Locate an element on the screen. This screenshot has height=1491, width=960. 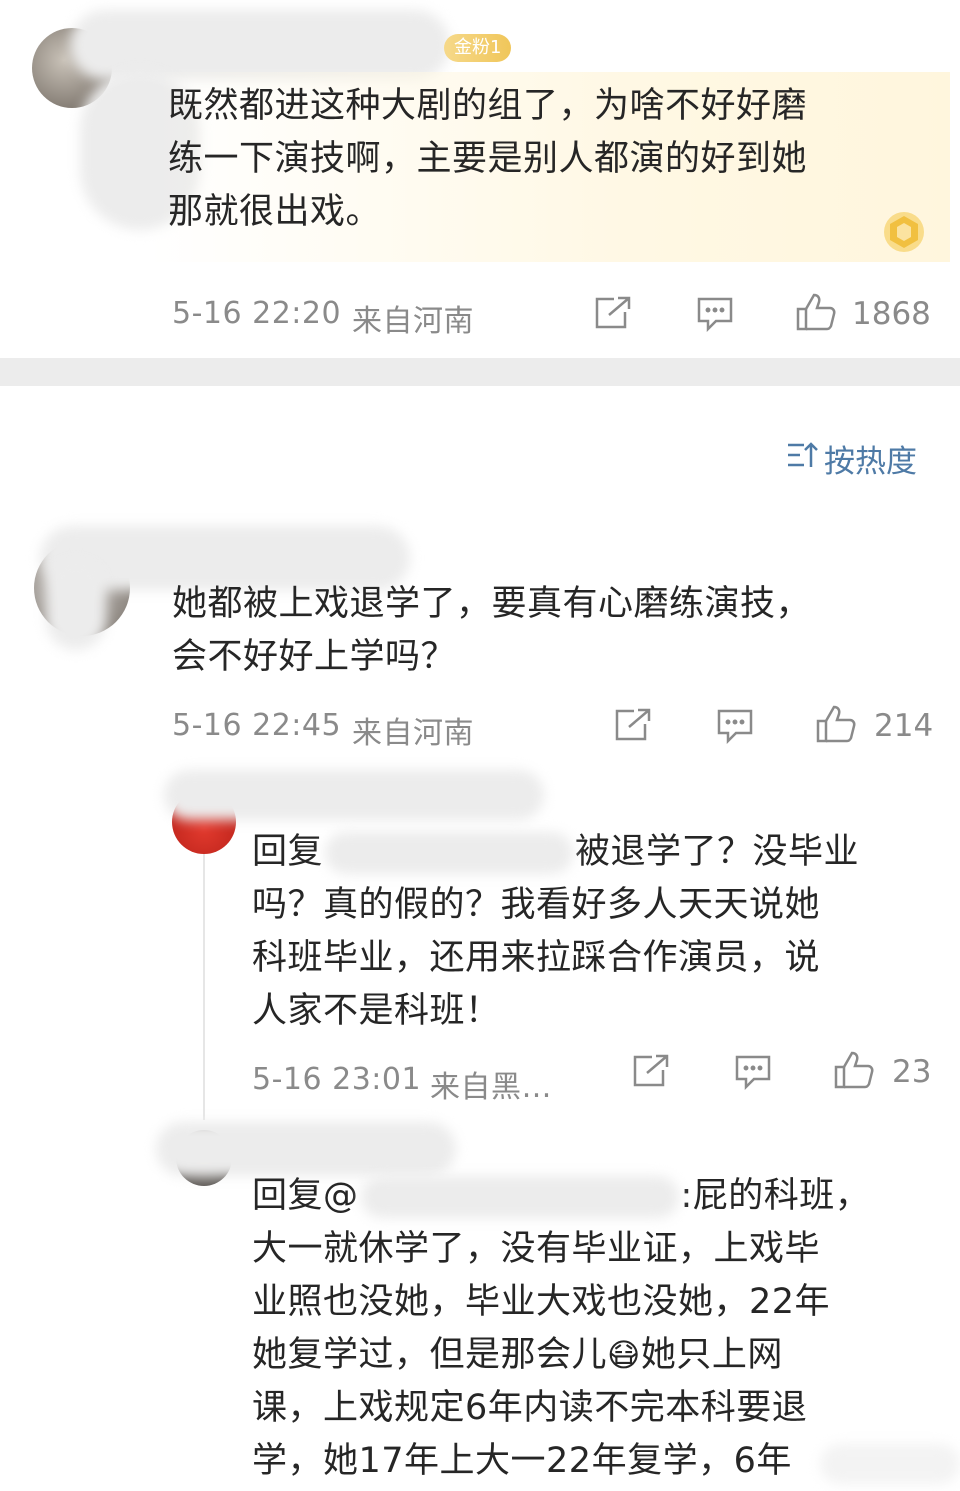
reply-prefix: 回复@ is located at coordinates (305, 1196).